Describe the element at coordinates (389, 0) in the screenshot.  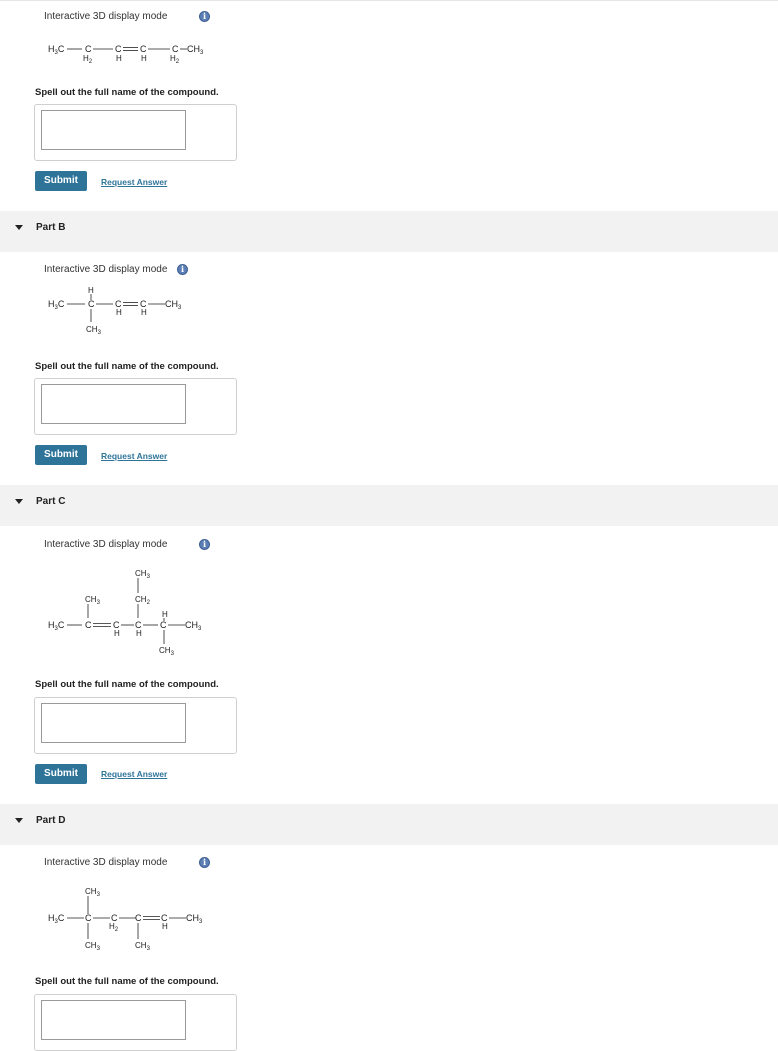
I see `top-divider` at that location.